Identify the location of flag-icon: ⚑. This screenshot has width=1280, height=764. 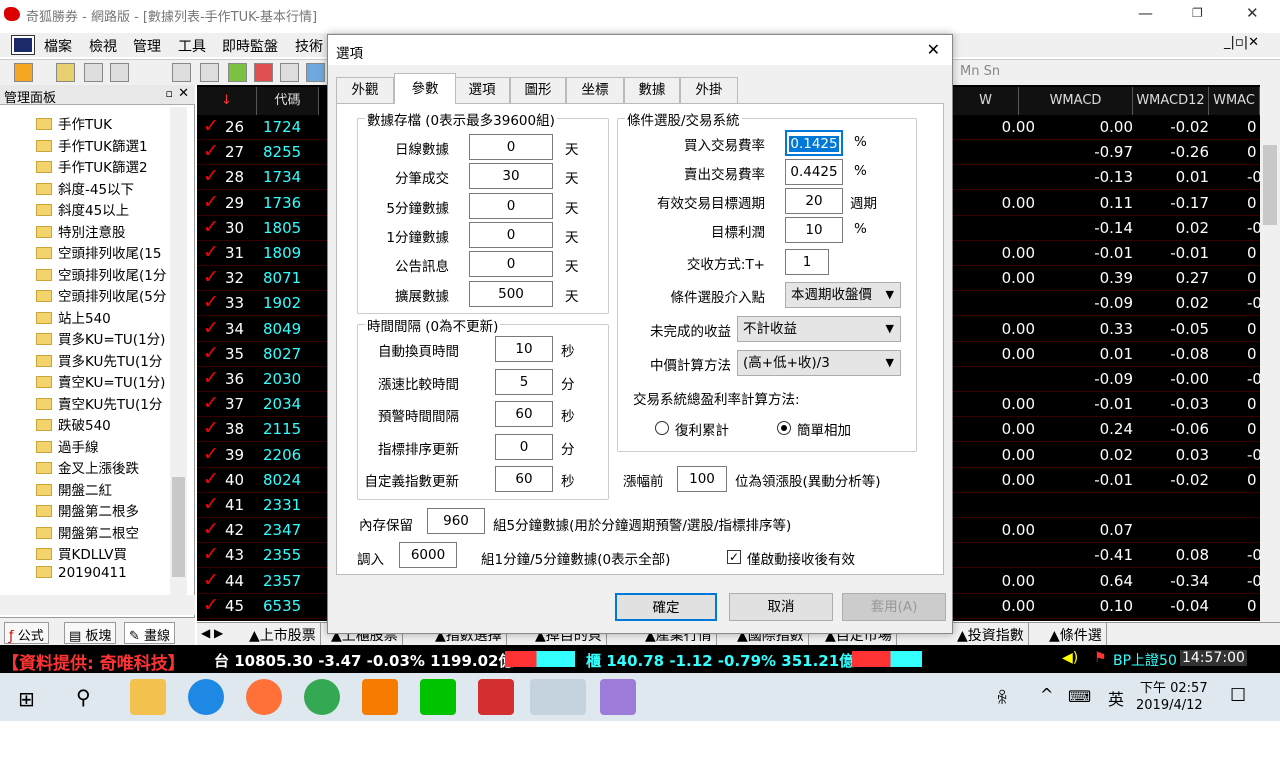
(1100, 658).